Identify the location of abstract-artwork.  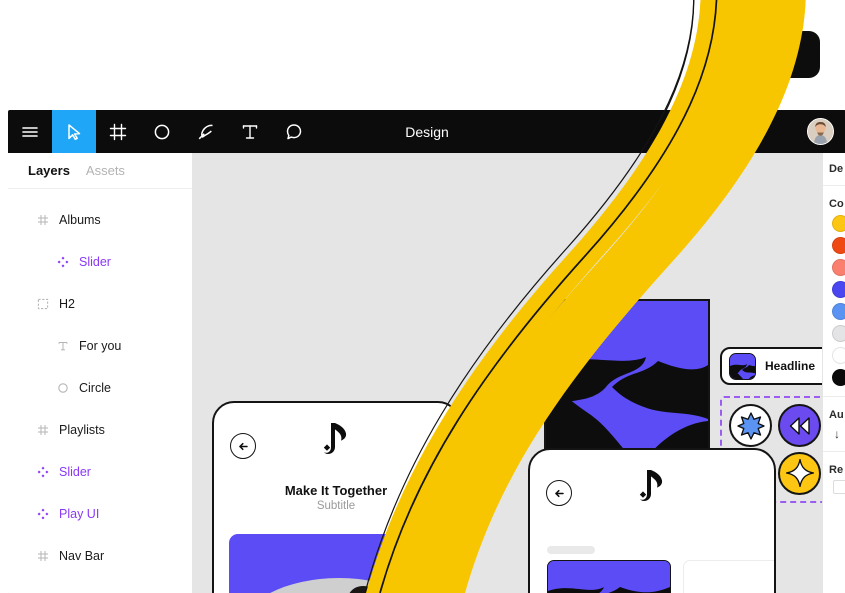
(627, 382).